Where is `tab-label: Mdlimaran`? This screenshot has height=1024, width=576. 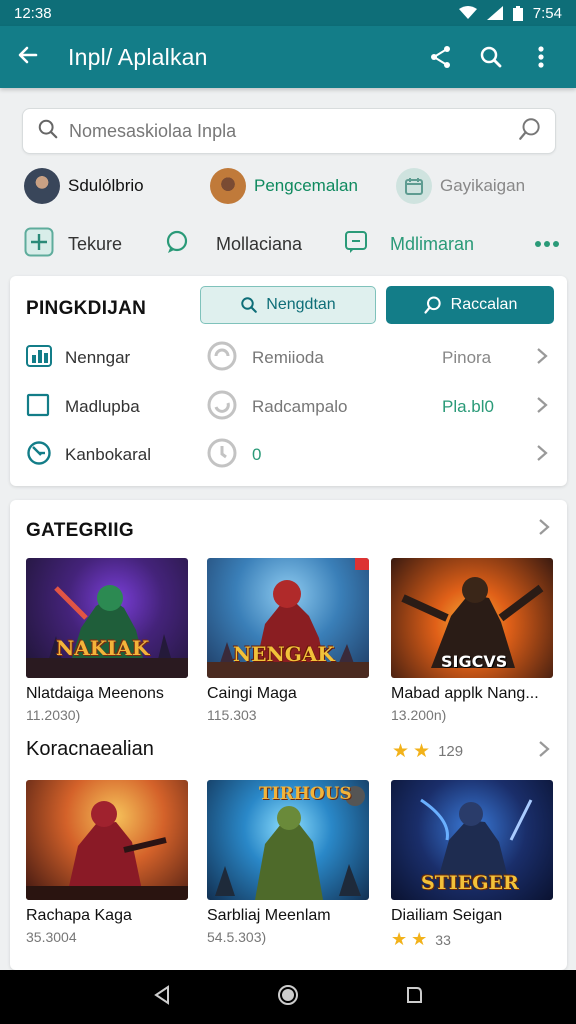
tab-label: Mdlimaran is located at coordinates (432, 243).